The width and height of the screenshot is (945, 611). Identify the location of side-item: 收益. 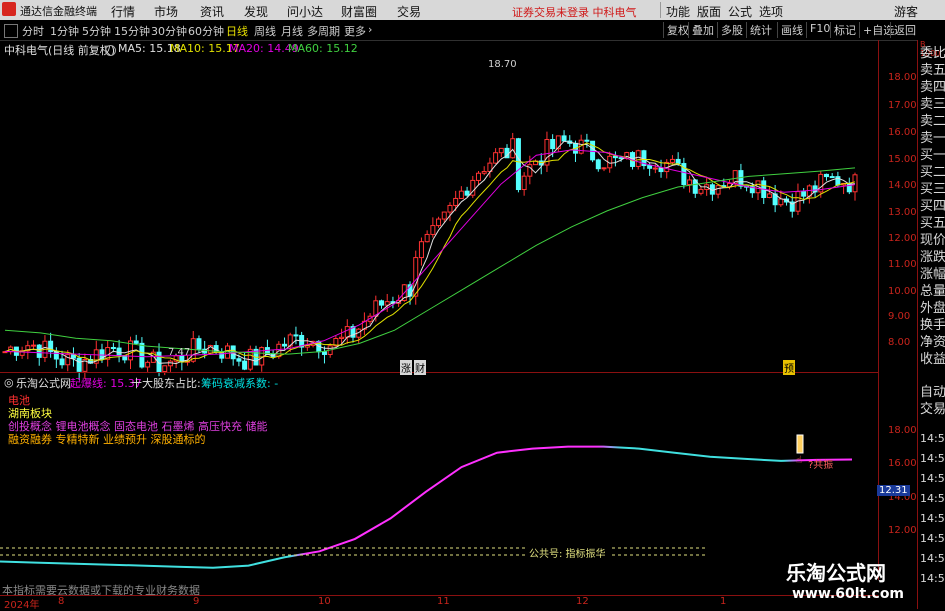
(932, 359).